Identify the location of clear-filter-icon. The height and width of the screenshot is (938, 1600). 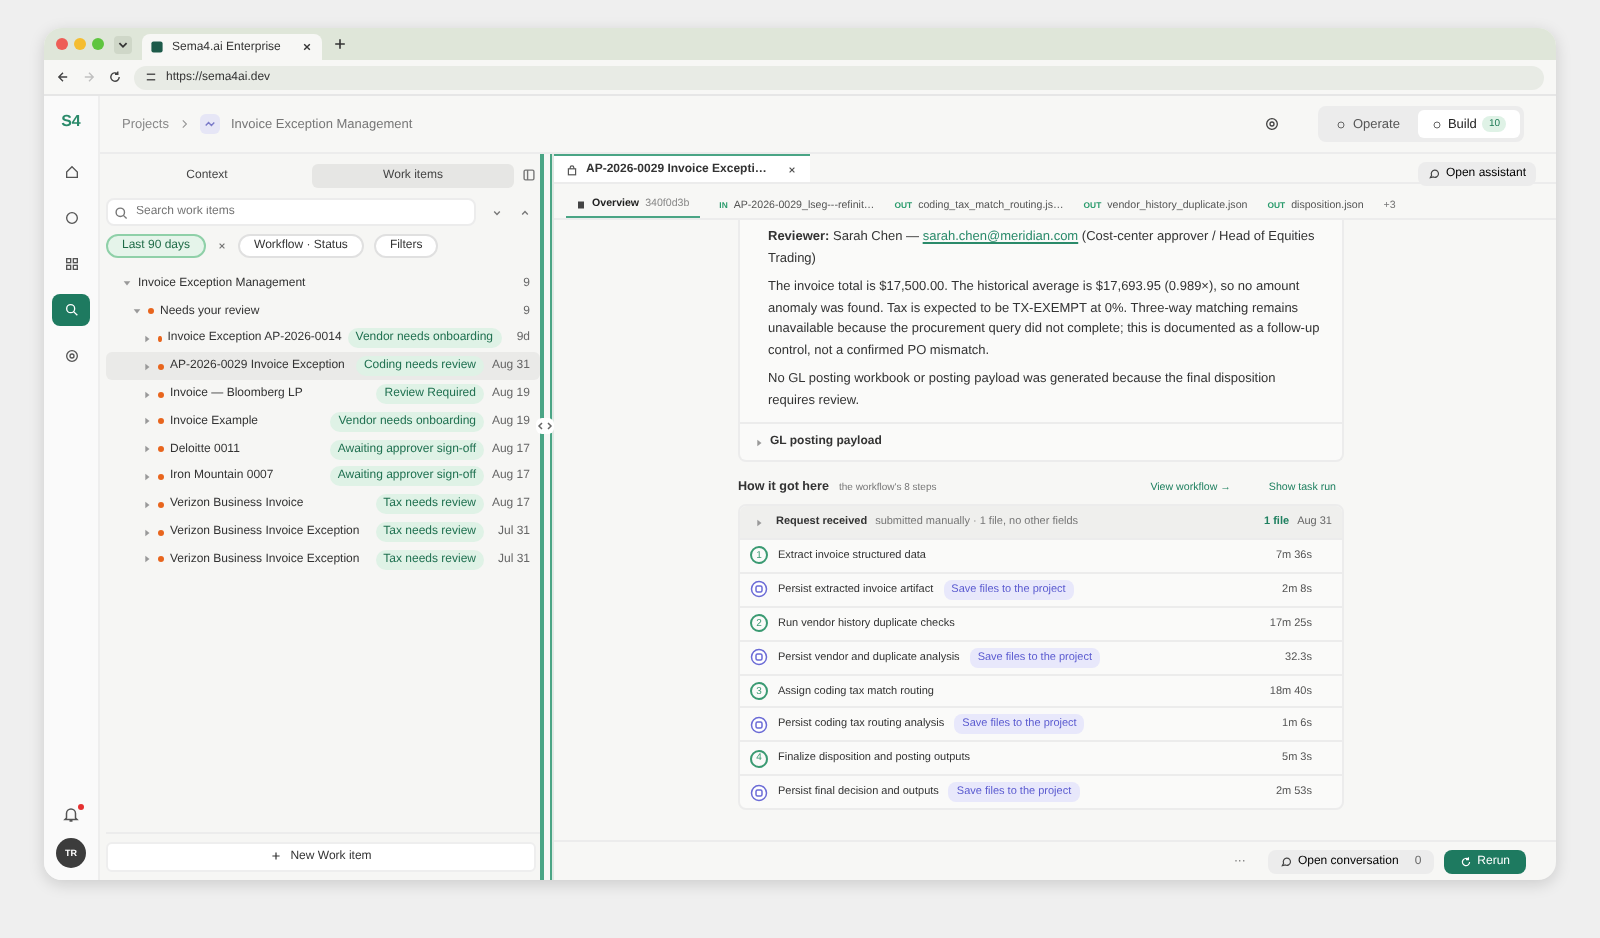
(222, 246).